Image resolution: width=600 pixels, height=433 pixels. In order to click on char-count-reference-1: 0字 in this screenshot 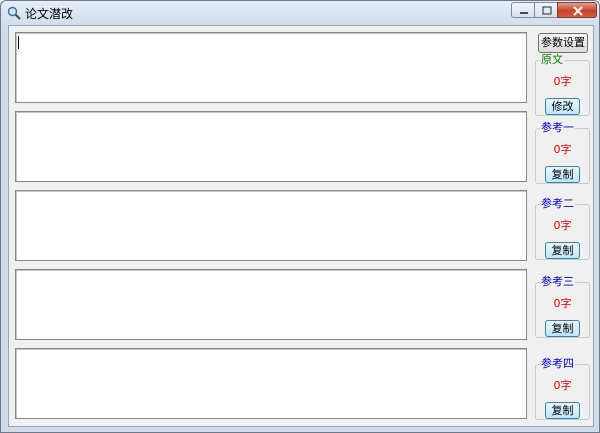, I will do `click(562, 149)`.